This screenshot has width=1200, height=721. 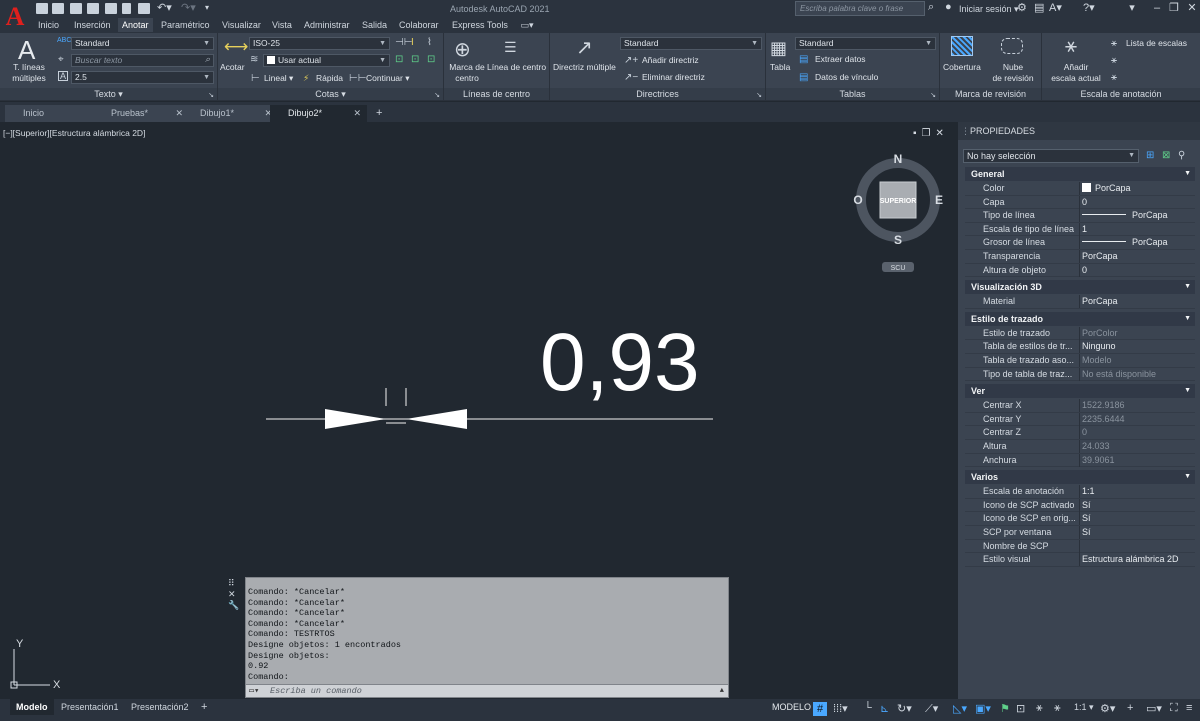 What do you see at coordinates (584, 67) in the screenshot?
I see `multileader-button: Directriz múltiple` at bounding box center [584, 67].